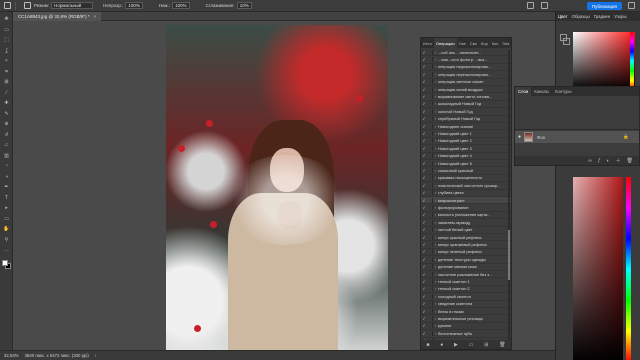 The width and height of the screenshot is (640, 360). What do you see at coordinates (5, 263) in the screenshot?
I see `foreground-color-swatch` at bounding box center [5, 263].